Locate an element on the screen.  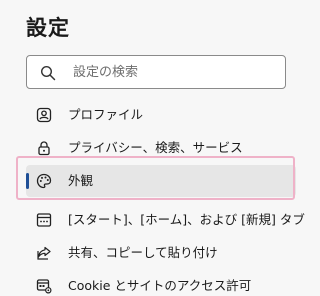
nav-item-appearance: 外観 is located at coordinates (161, 181).